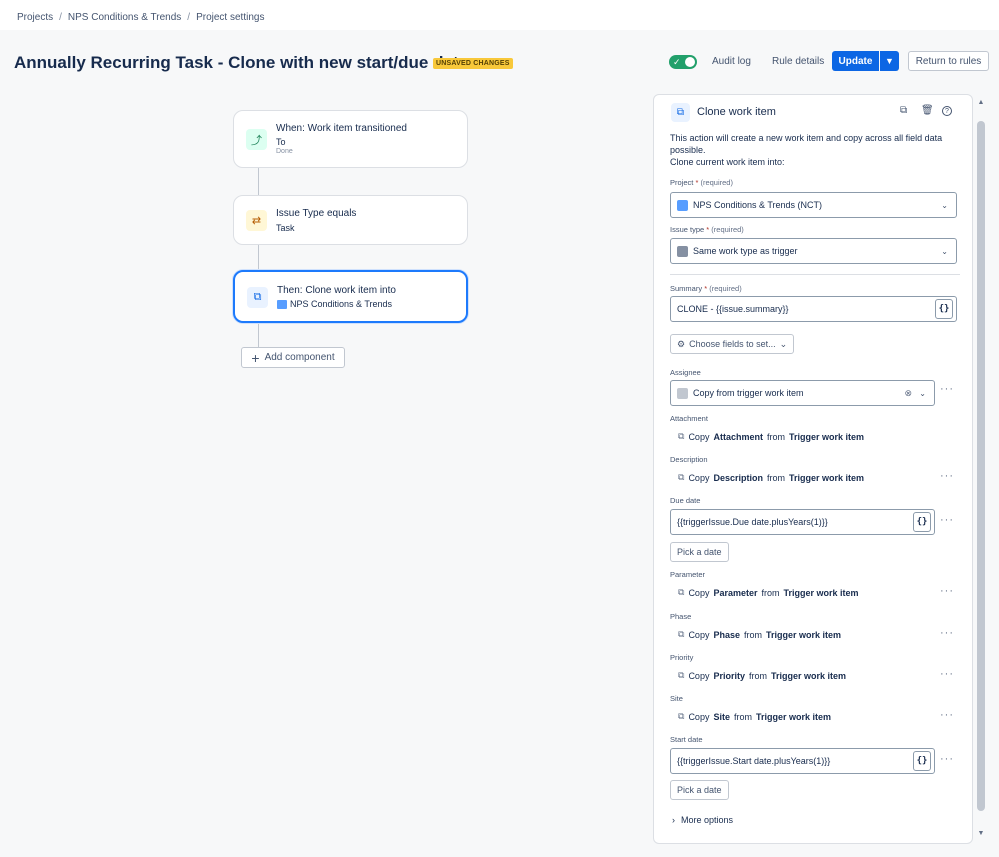 Image resolution: width=999 pixels, height=857 pixels. I want to click on summary-label-text: Summary, so click(686, 288).